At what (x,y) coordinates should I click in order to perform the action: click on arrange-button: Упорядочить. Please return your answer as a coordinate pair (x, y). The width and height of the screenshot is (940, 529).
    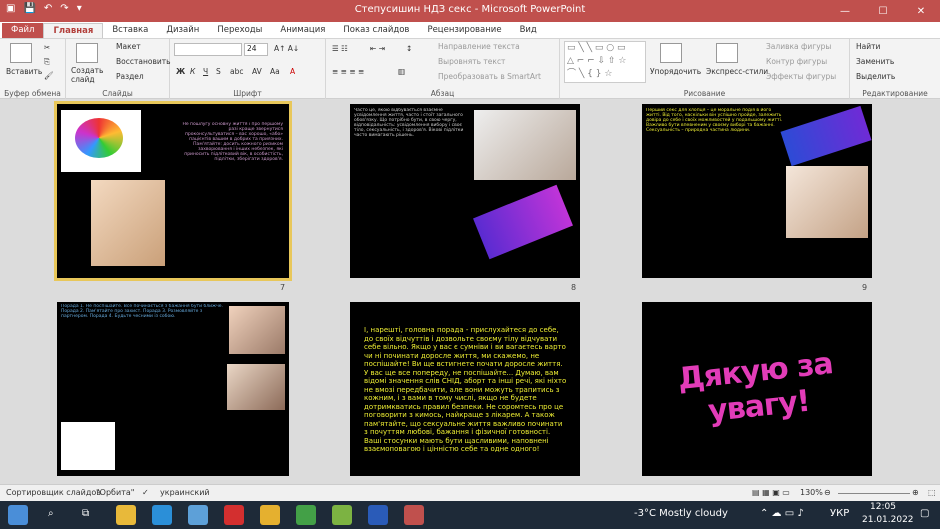
    Looking at the image, I should click on (675, 71).